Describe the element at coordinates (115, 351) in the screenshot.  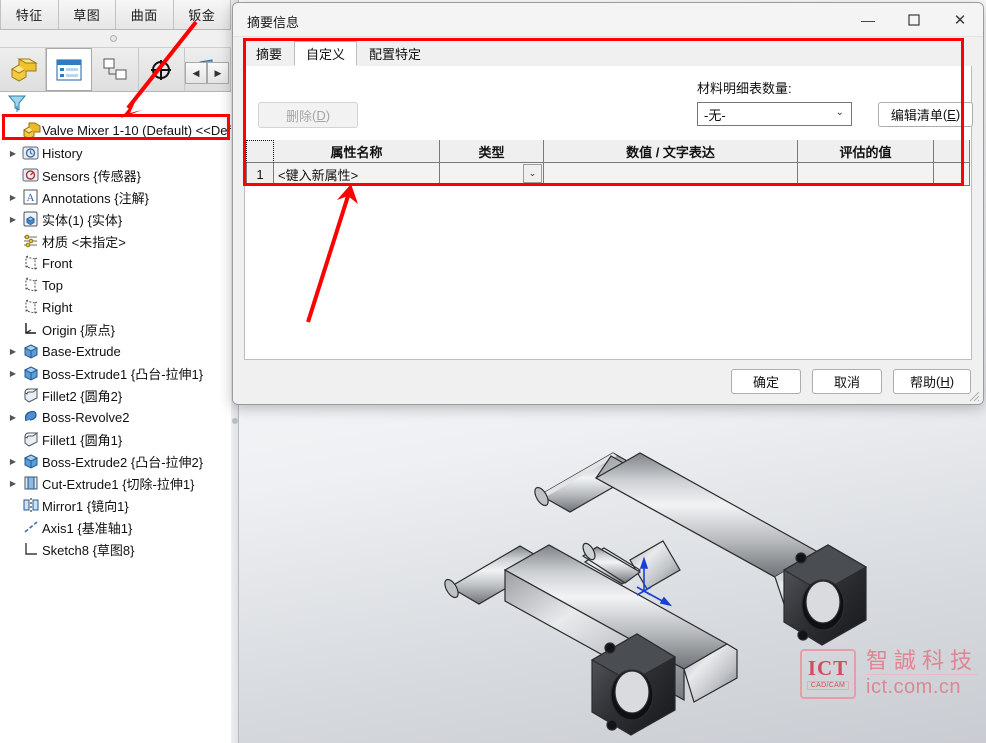
I see `tree-item-base-extrude: ▶ Base-Extrude` at that location.